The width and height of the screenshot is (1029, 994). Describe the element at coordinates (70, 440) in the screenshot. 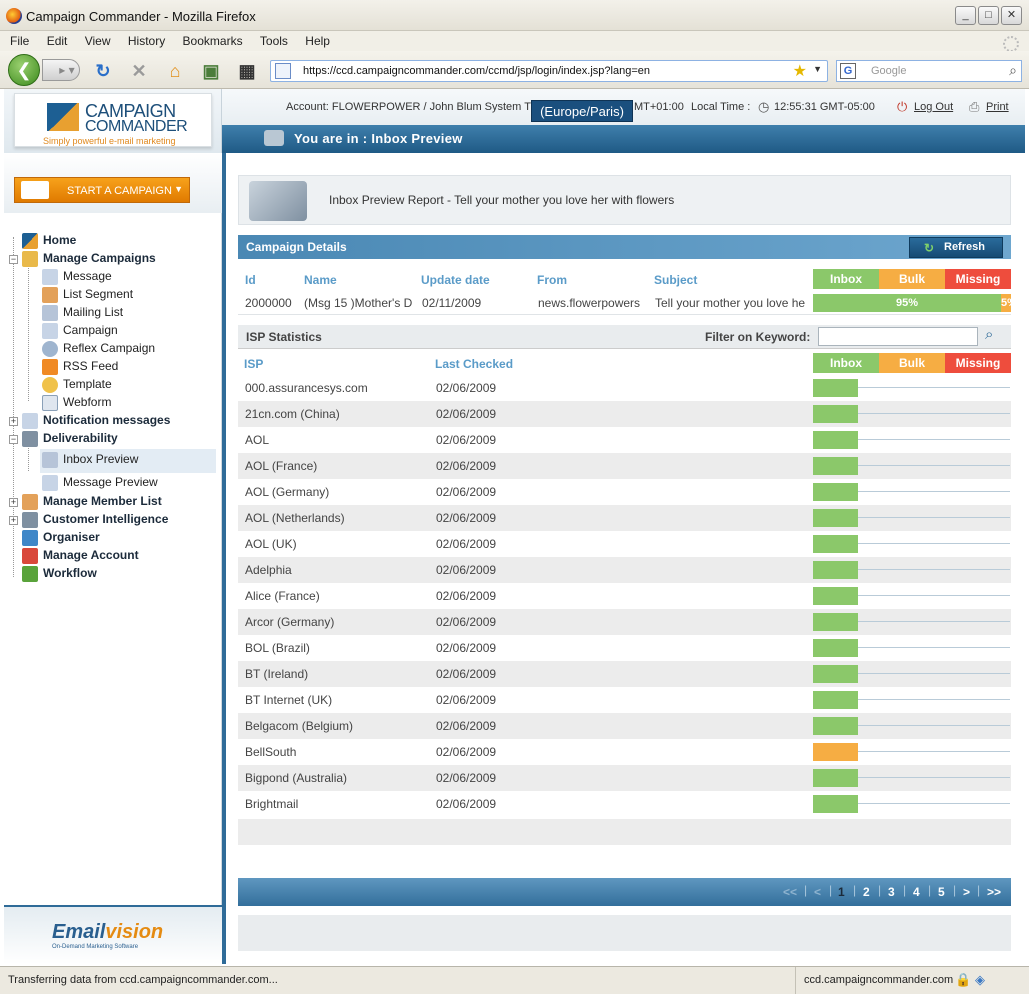

I see `tree-item-deliverability: Deliverability` at that location.